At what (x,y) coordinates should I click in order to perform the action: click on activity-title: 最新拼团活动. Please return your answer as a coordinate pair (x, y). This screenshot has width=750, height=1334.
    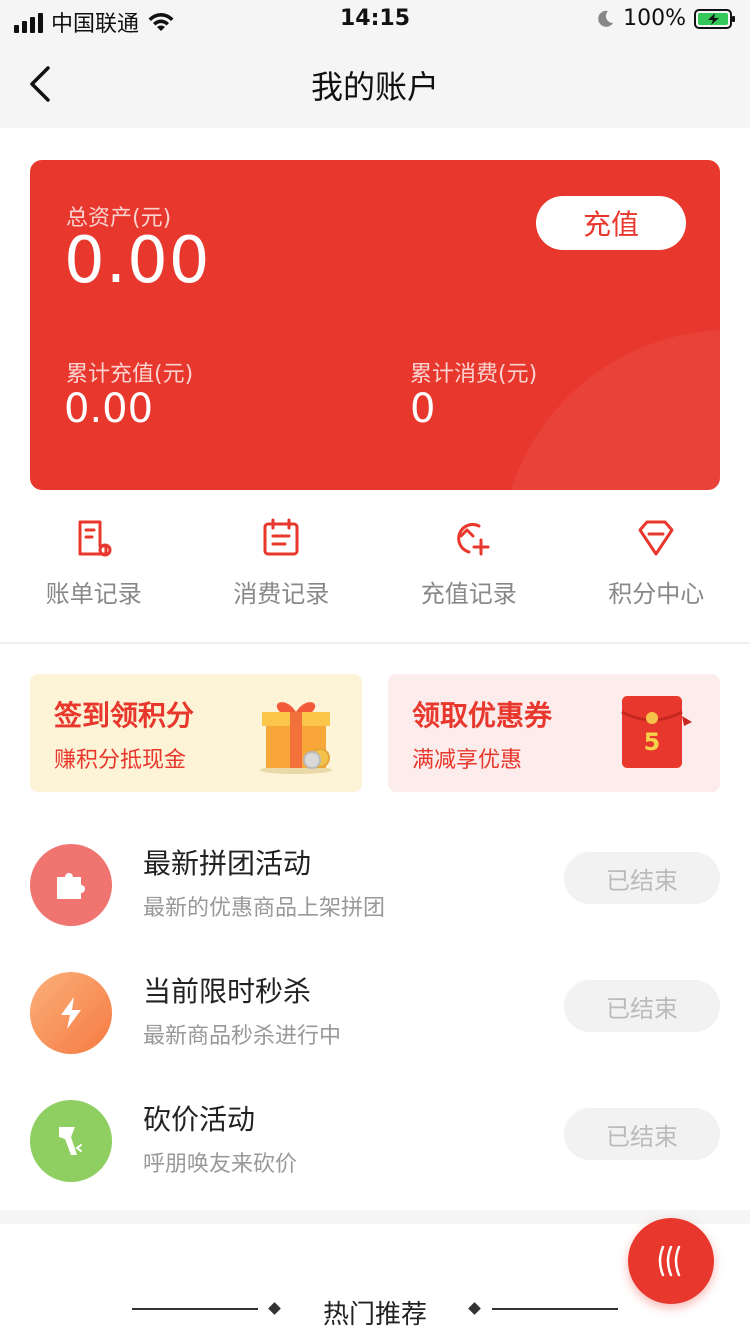
    Looking at the image, I should click on (227, 863).